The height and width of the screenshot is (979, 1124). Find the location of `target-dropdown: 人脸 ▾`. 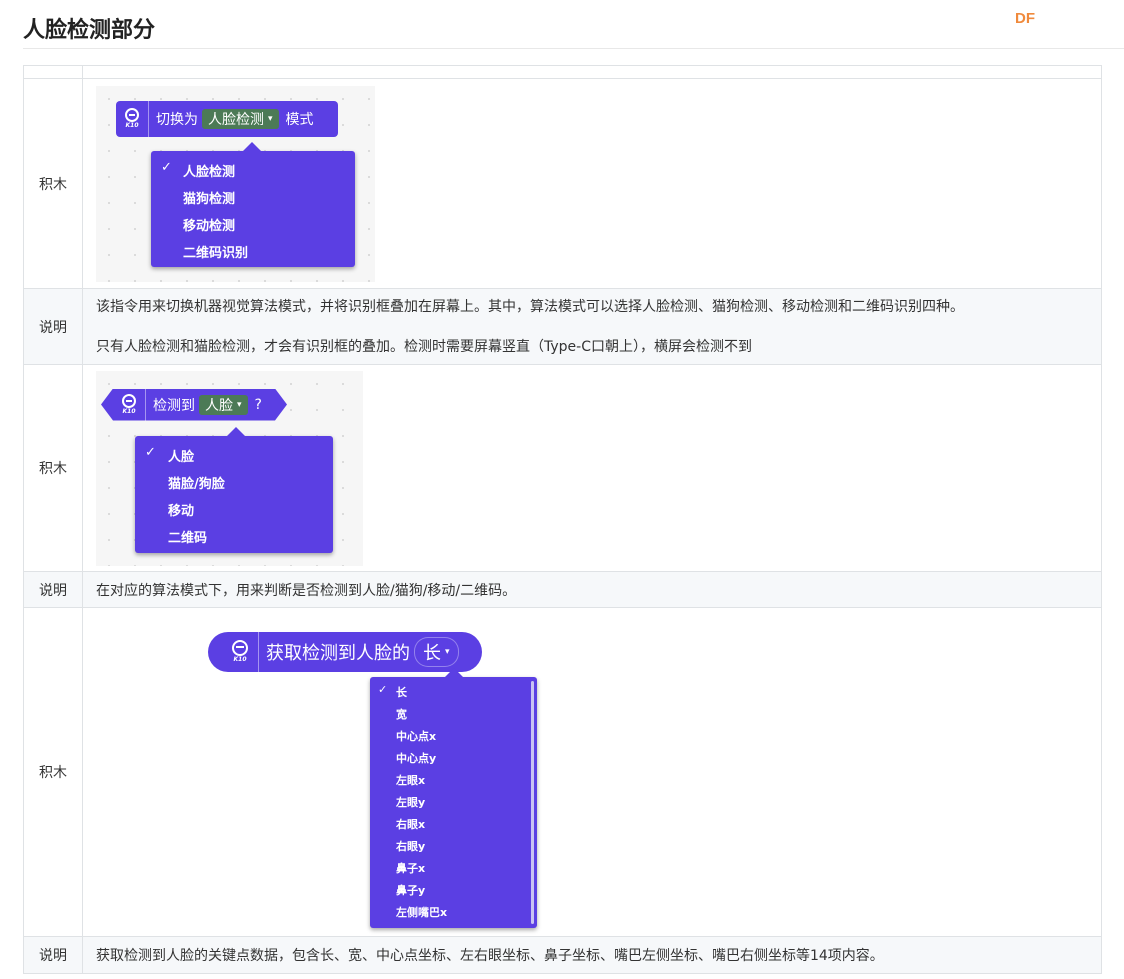

target-dropdown: 人脸 ▾ is located at coordinates (223, 405).